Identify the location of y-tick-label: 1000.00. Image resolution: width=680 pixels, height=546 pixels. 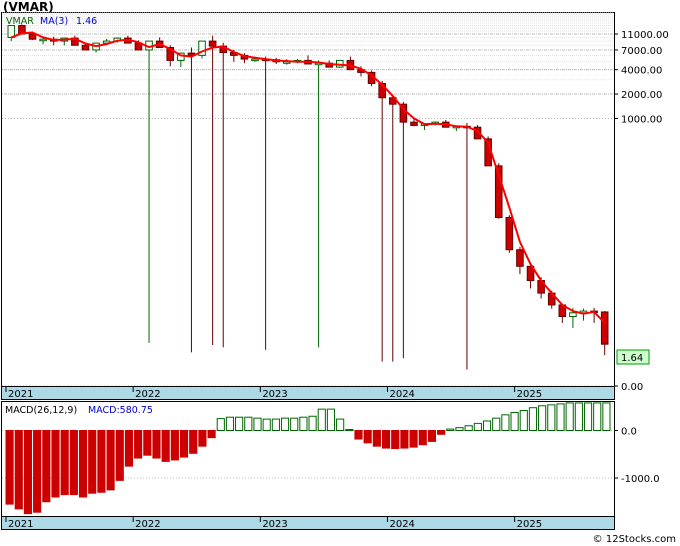
(641, 119).